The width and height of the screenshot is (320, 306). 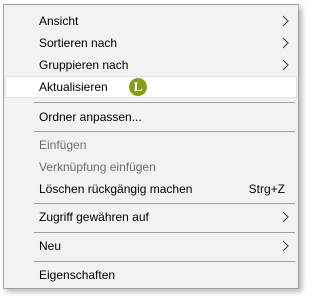 What do you see at coordinates (151, 217) in the screenshot?
I see `menu-item-zugriff-gewaehren-auf: Zugriff gewähren auf` at bounding box center [151, 217].